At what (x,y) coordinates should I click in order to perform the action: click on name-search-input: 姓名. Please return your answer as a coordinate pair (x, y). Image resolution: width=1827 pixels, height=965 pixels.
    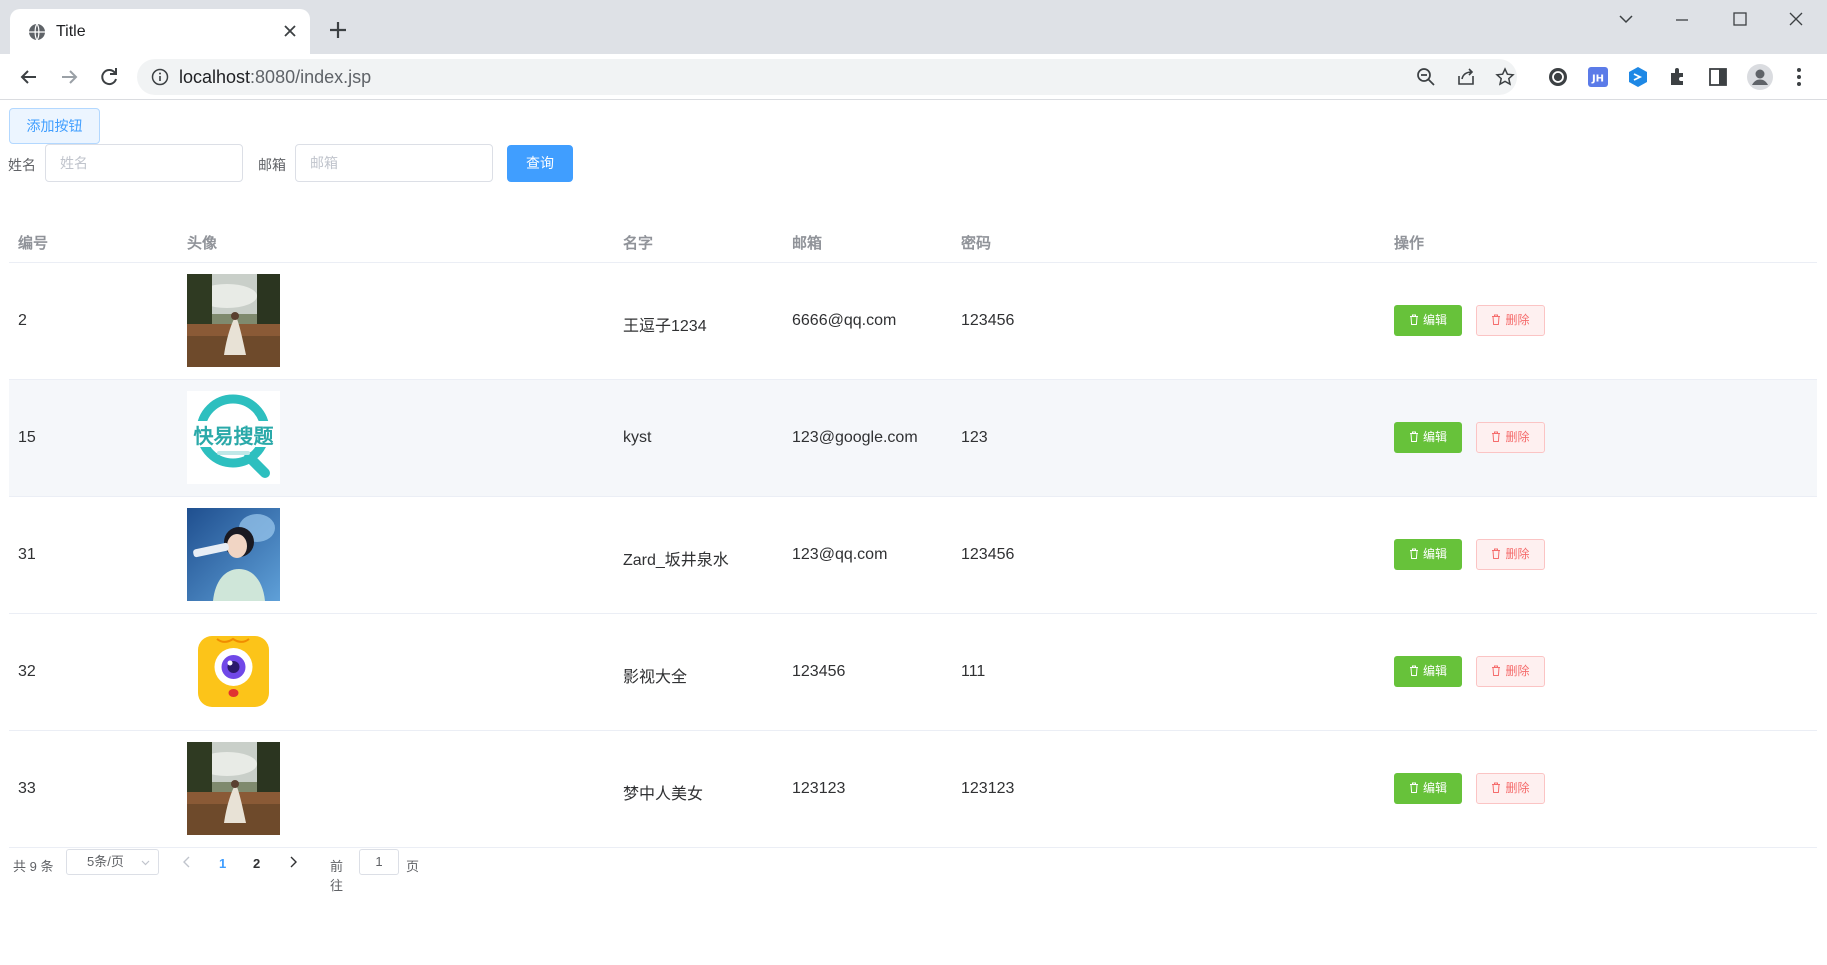
    Looking at the image, I should click on (144, 163).